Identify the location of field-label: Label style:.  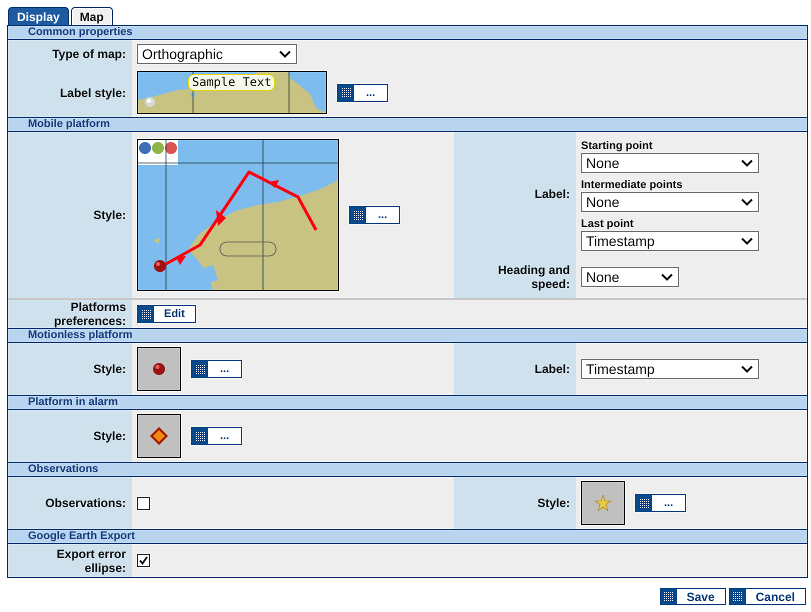
(93, 93).